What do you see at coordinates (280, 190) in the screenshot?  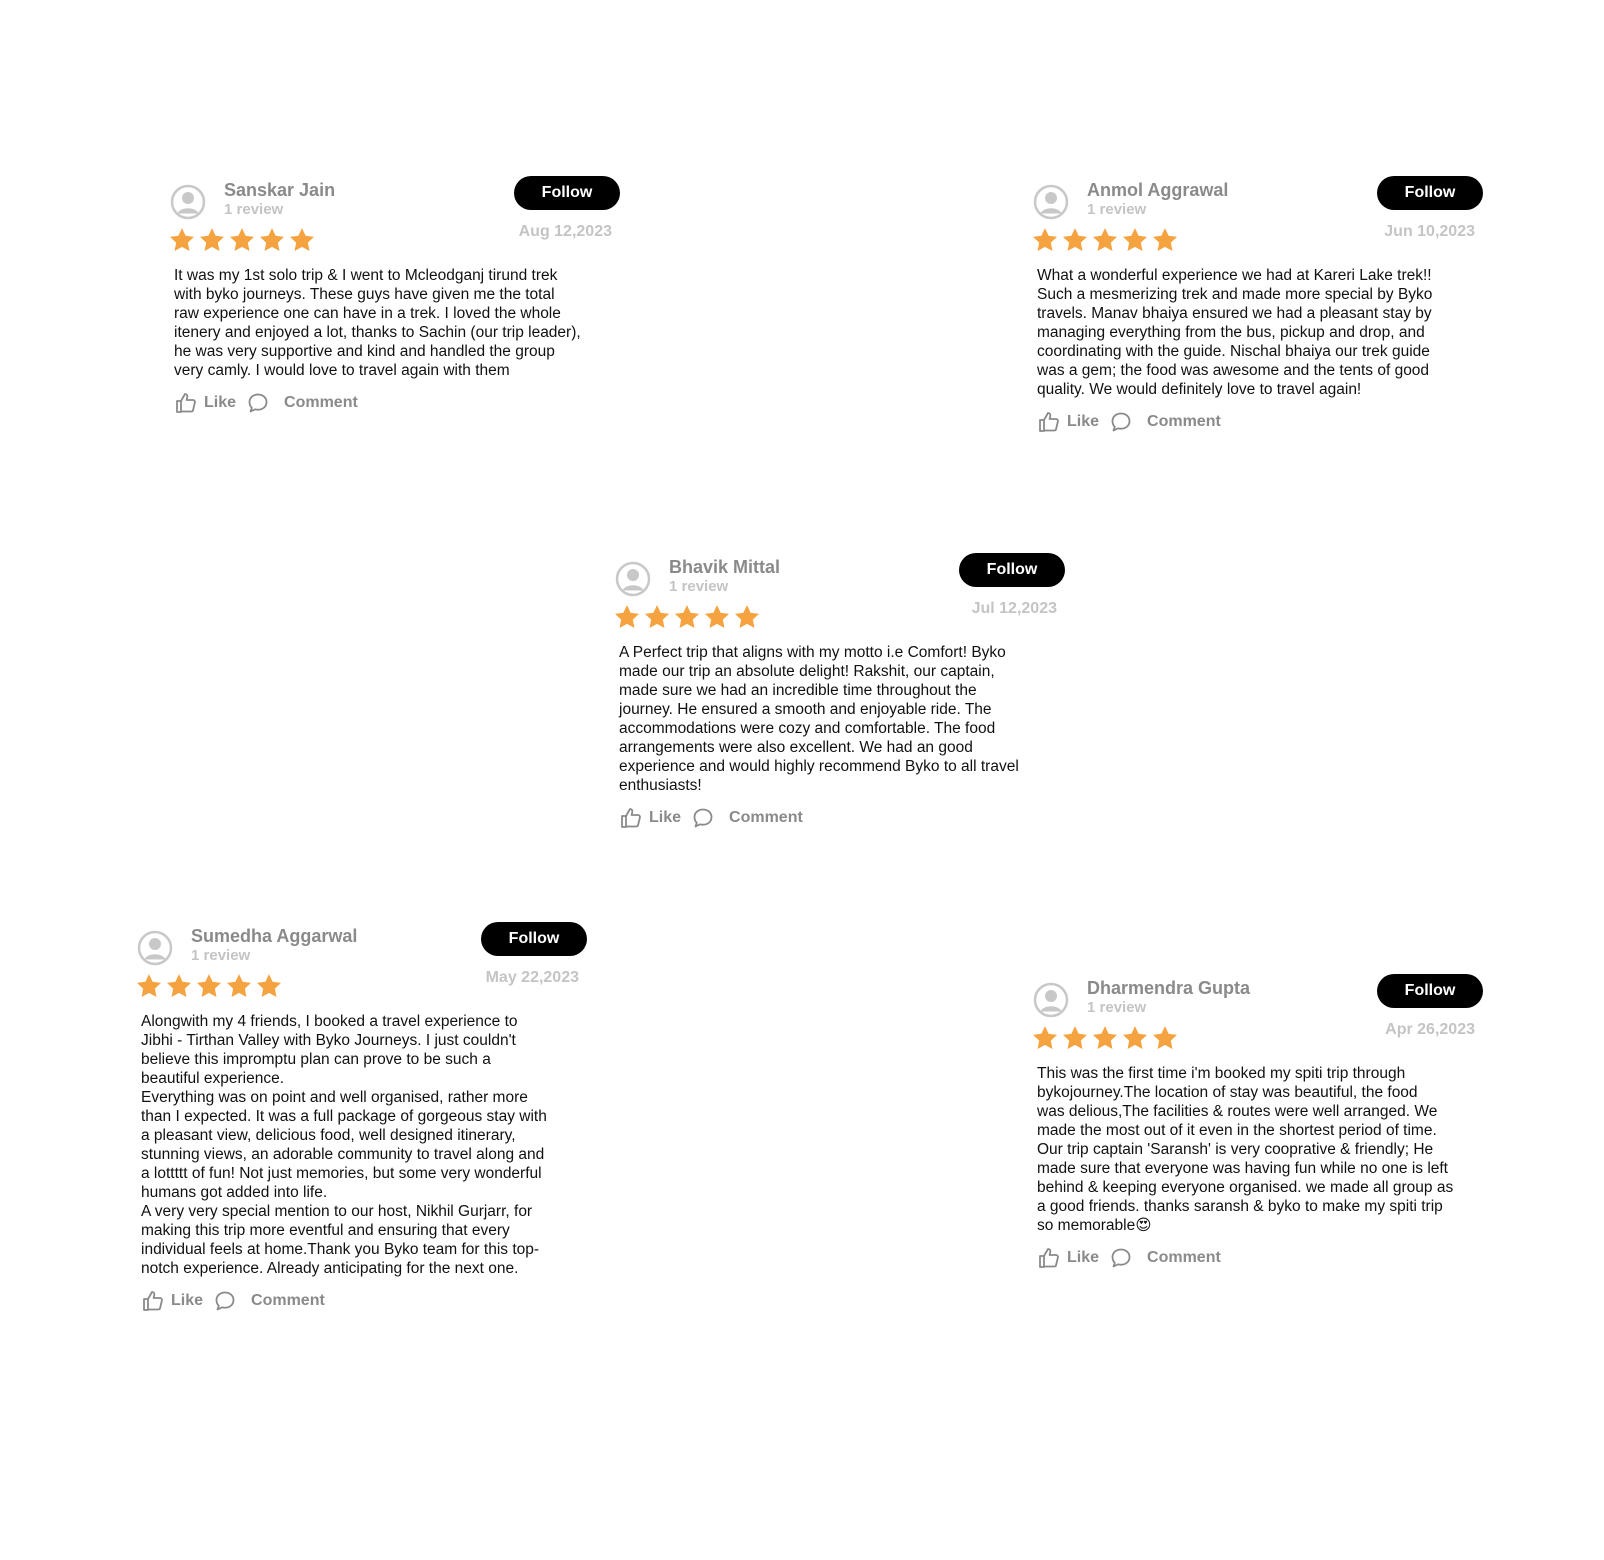 I see `reviewer-name: Sanskar Jain` at bounding box center [280, 190].